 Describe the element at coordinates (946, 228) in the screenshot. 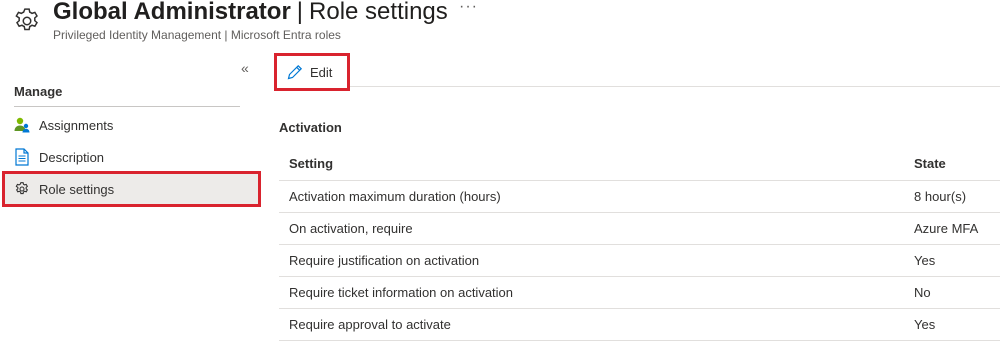

I see `state-cell: Azure MFA` at that location.